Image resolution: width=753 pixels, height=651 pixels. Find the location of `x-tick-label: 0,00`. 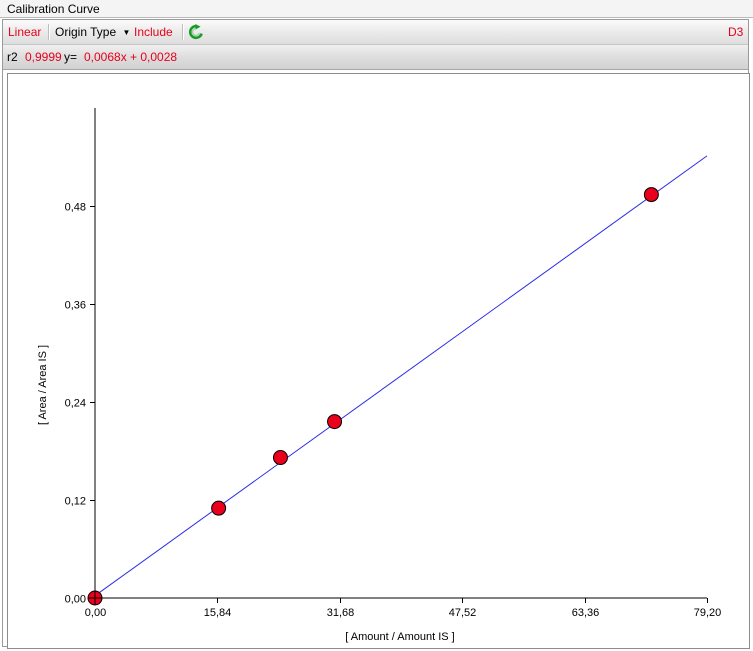

x-tick-label: 0,00 is located at coordinates (95, 613).